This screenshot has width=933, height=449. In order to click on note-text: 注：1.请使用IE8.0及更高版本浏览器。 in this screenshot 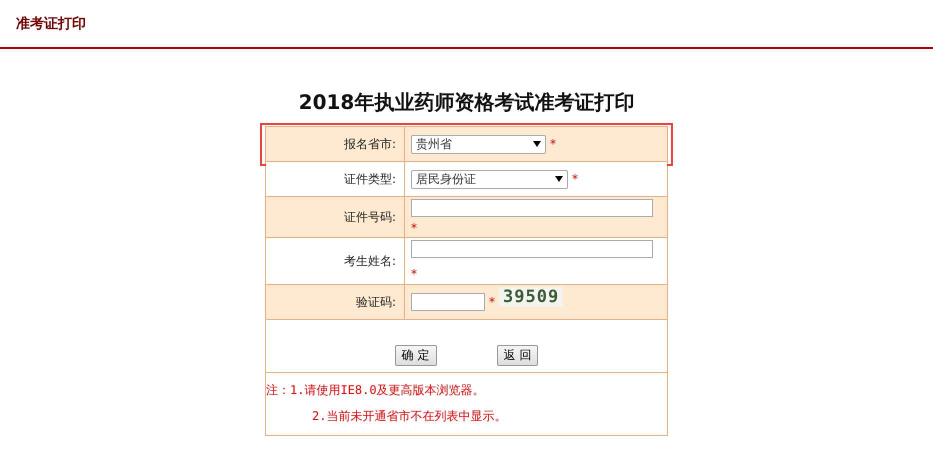, I will do `click(376, 390)`.